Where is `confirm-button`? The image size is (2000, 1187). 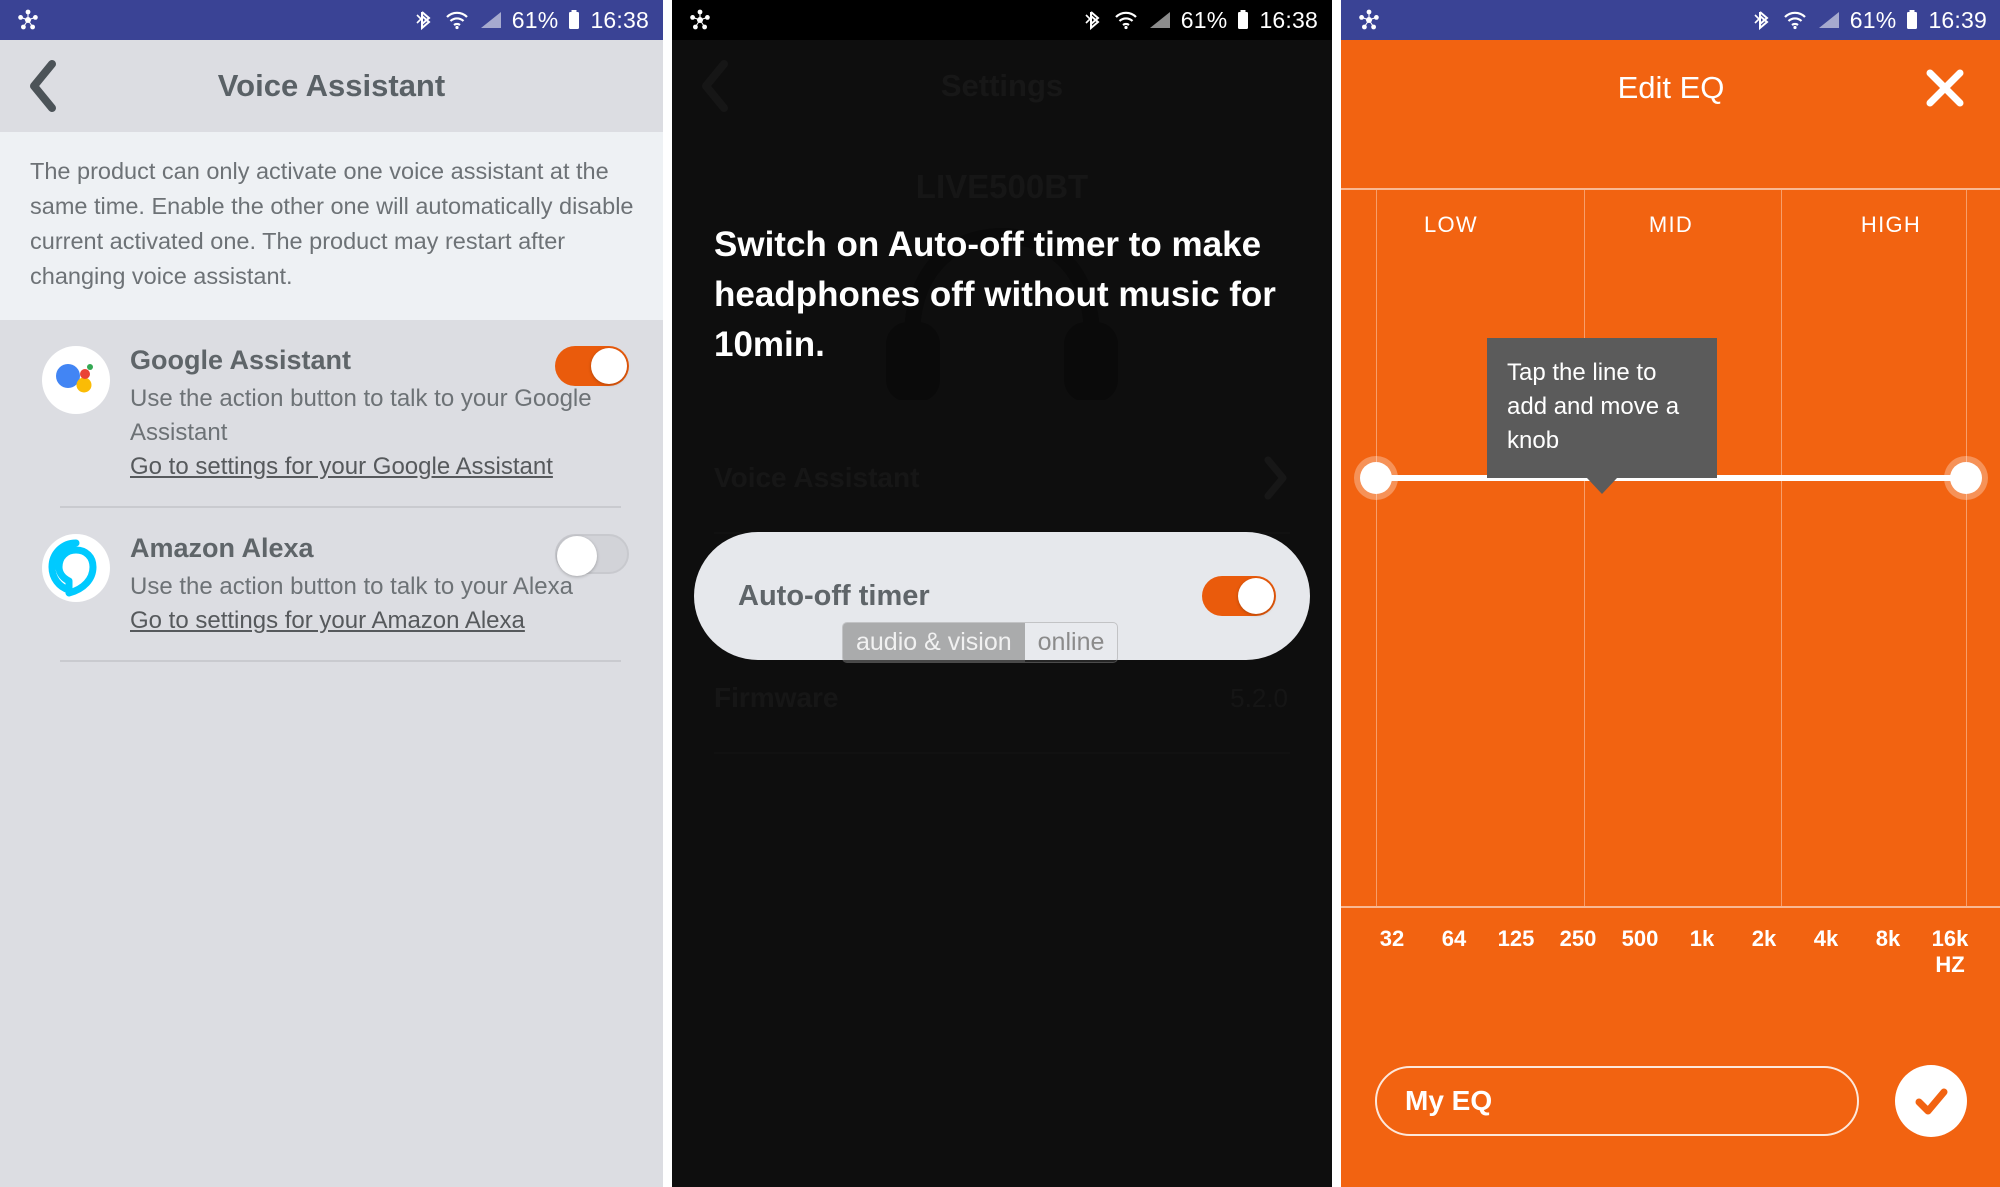
confirm-button is located at coordinates (1931, 1101).